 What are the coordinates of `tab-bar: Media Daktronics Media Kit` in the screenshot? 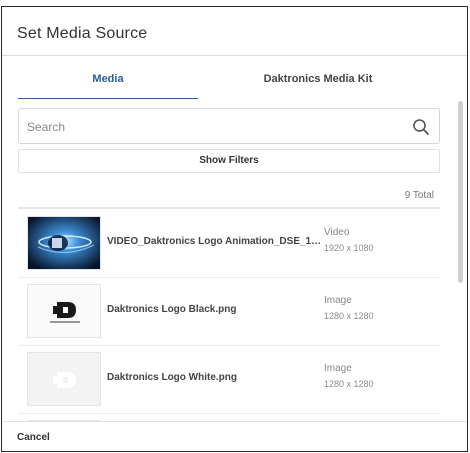 It's located at (234, 78).